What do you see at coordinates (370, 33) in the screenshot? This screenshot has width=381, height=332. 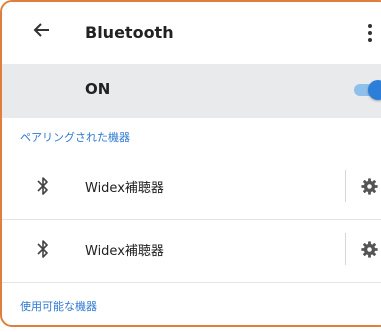 I see `more-vertical-icon` at bounding box center [370, 33].